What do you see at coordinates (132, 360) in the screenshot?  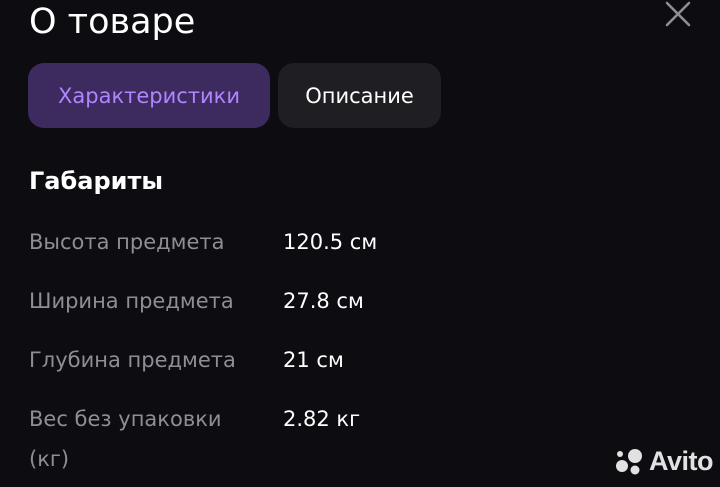 I see `spec-label: Глубина предмета` at bounding box center [132, 360].